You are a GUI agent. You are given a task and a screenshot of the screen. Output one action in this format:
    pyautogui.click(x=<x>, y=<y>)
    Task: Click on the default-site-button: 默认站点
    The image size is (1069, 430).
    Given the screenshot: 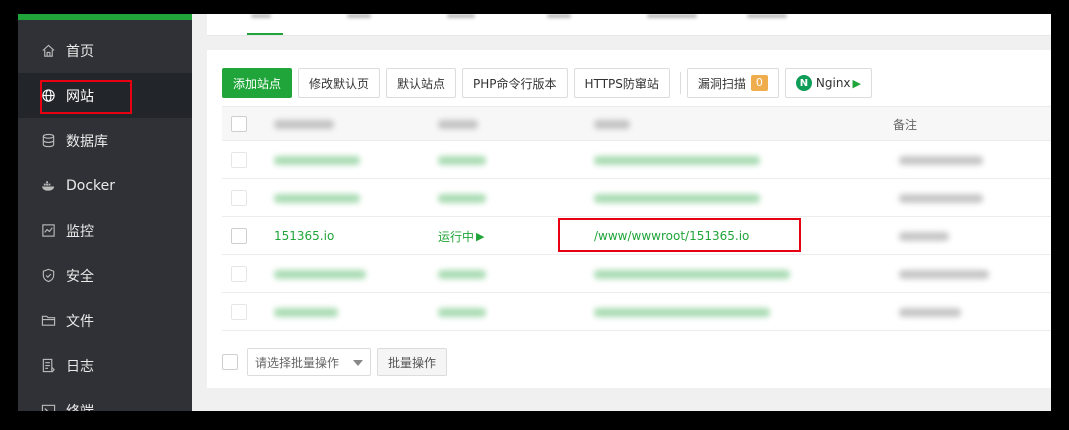 What is the action you would take?
    pyautogui.click(x=421, y=83)
    